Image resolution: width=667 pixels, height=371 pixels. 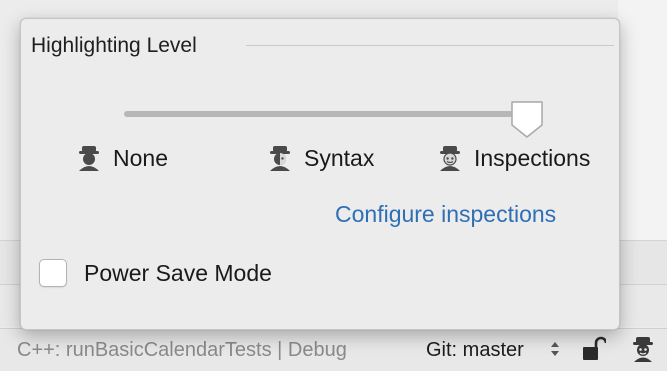 I want to click on run-configuration-label: C++: runBasicCalendarTests | Debug, so click(x=182, y=350).